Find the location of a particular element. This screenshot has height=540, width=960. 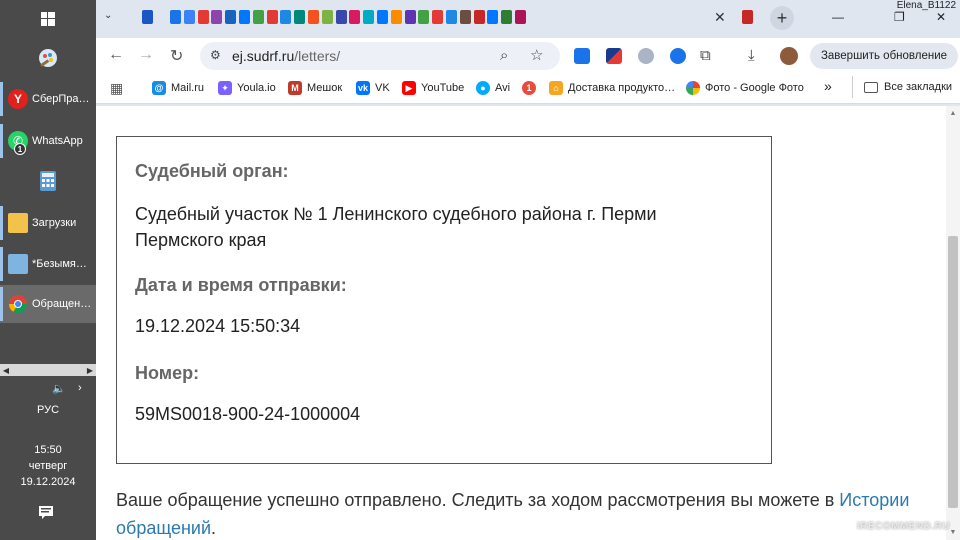

bookmark-label: Мешок is located at coordinates (325, 88).